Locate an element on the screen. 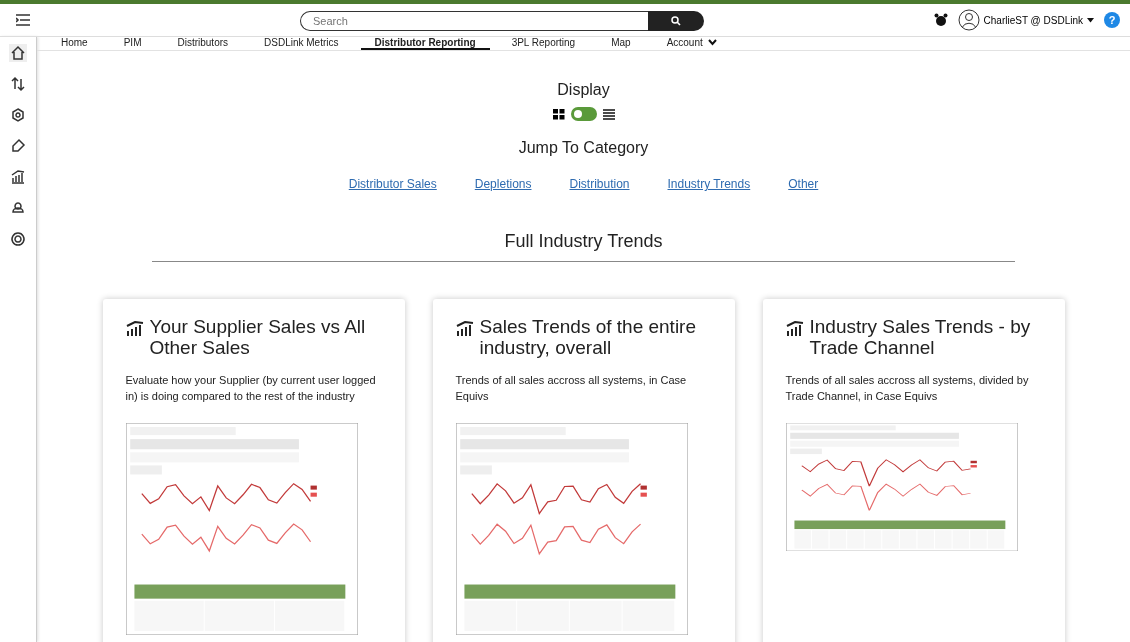 This screenshot has width=1130, height=642. nav-tab: Distributors is located at coordinates (203, 43).